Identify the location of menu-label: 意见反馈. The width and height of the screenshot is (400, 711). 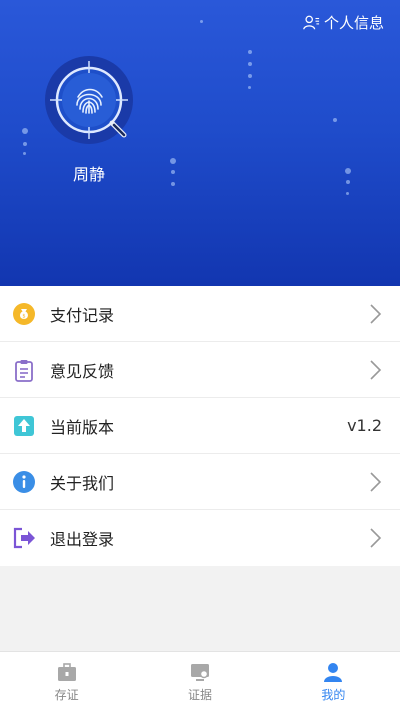
(82, 371).